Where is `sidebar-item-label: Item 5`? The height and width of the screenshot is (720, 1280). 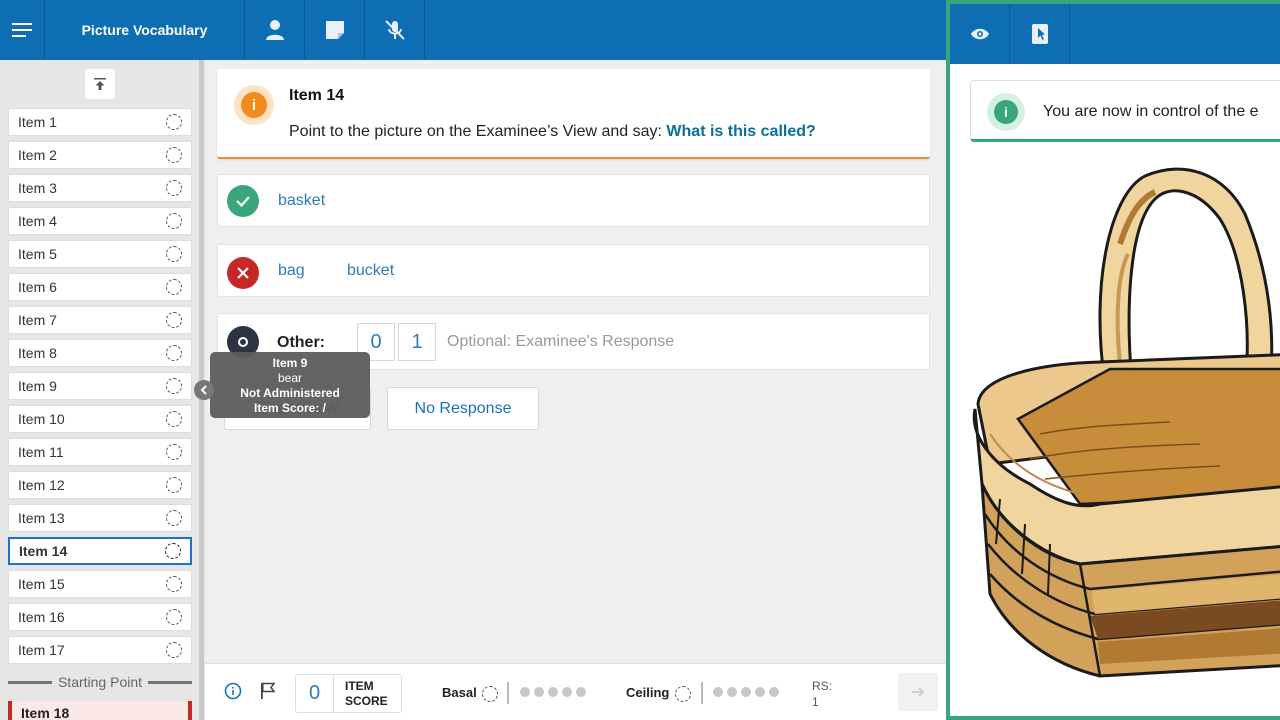 sidebar-item-label: Item 5 is located at coordinates (37, 254).